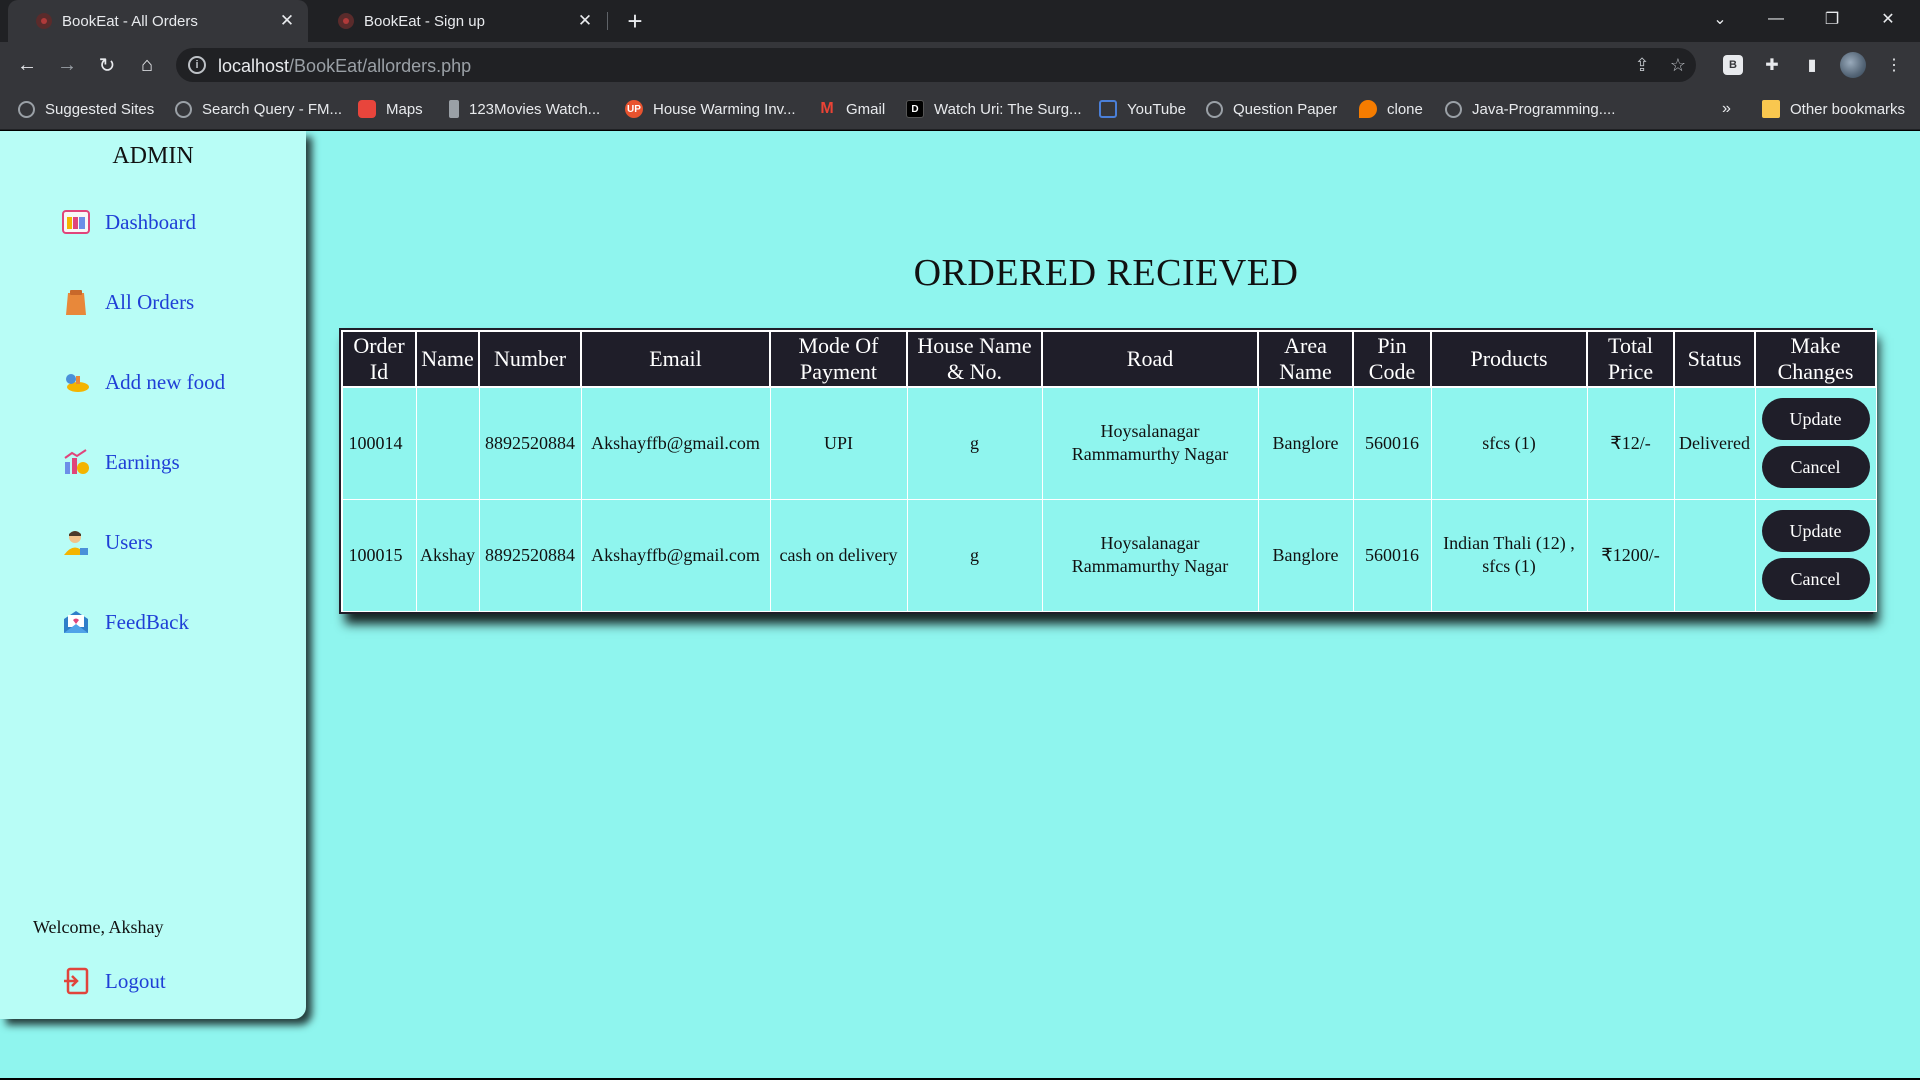 The image size is (1920, 1080). I want to click on welcome-text: Welcome, Akshay, so click(98, 927).